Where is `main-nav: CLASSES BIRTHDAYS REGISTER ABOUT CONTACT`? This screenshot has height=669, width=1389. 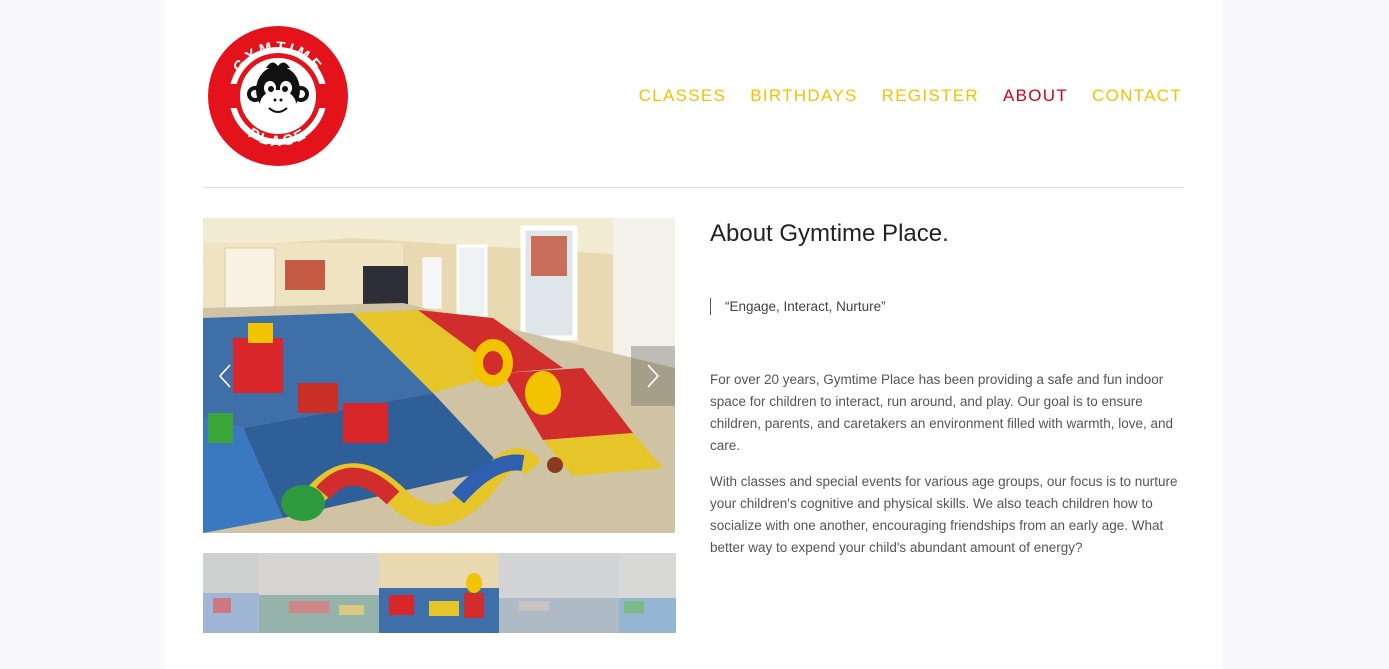
main-nav: CLASSES BIRTHDAYS REGISTER ABOUT CONTACT is located at coordinates (910, 96).